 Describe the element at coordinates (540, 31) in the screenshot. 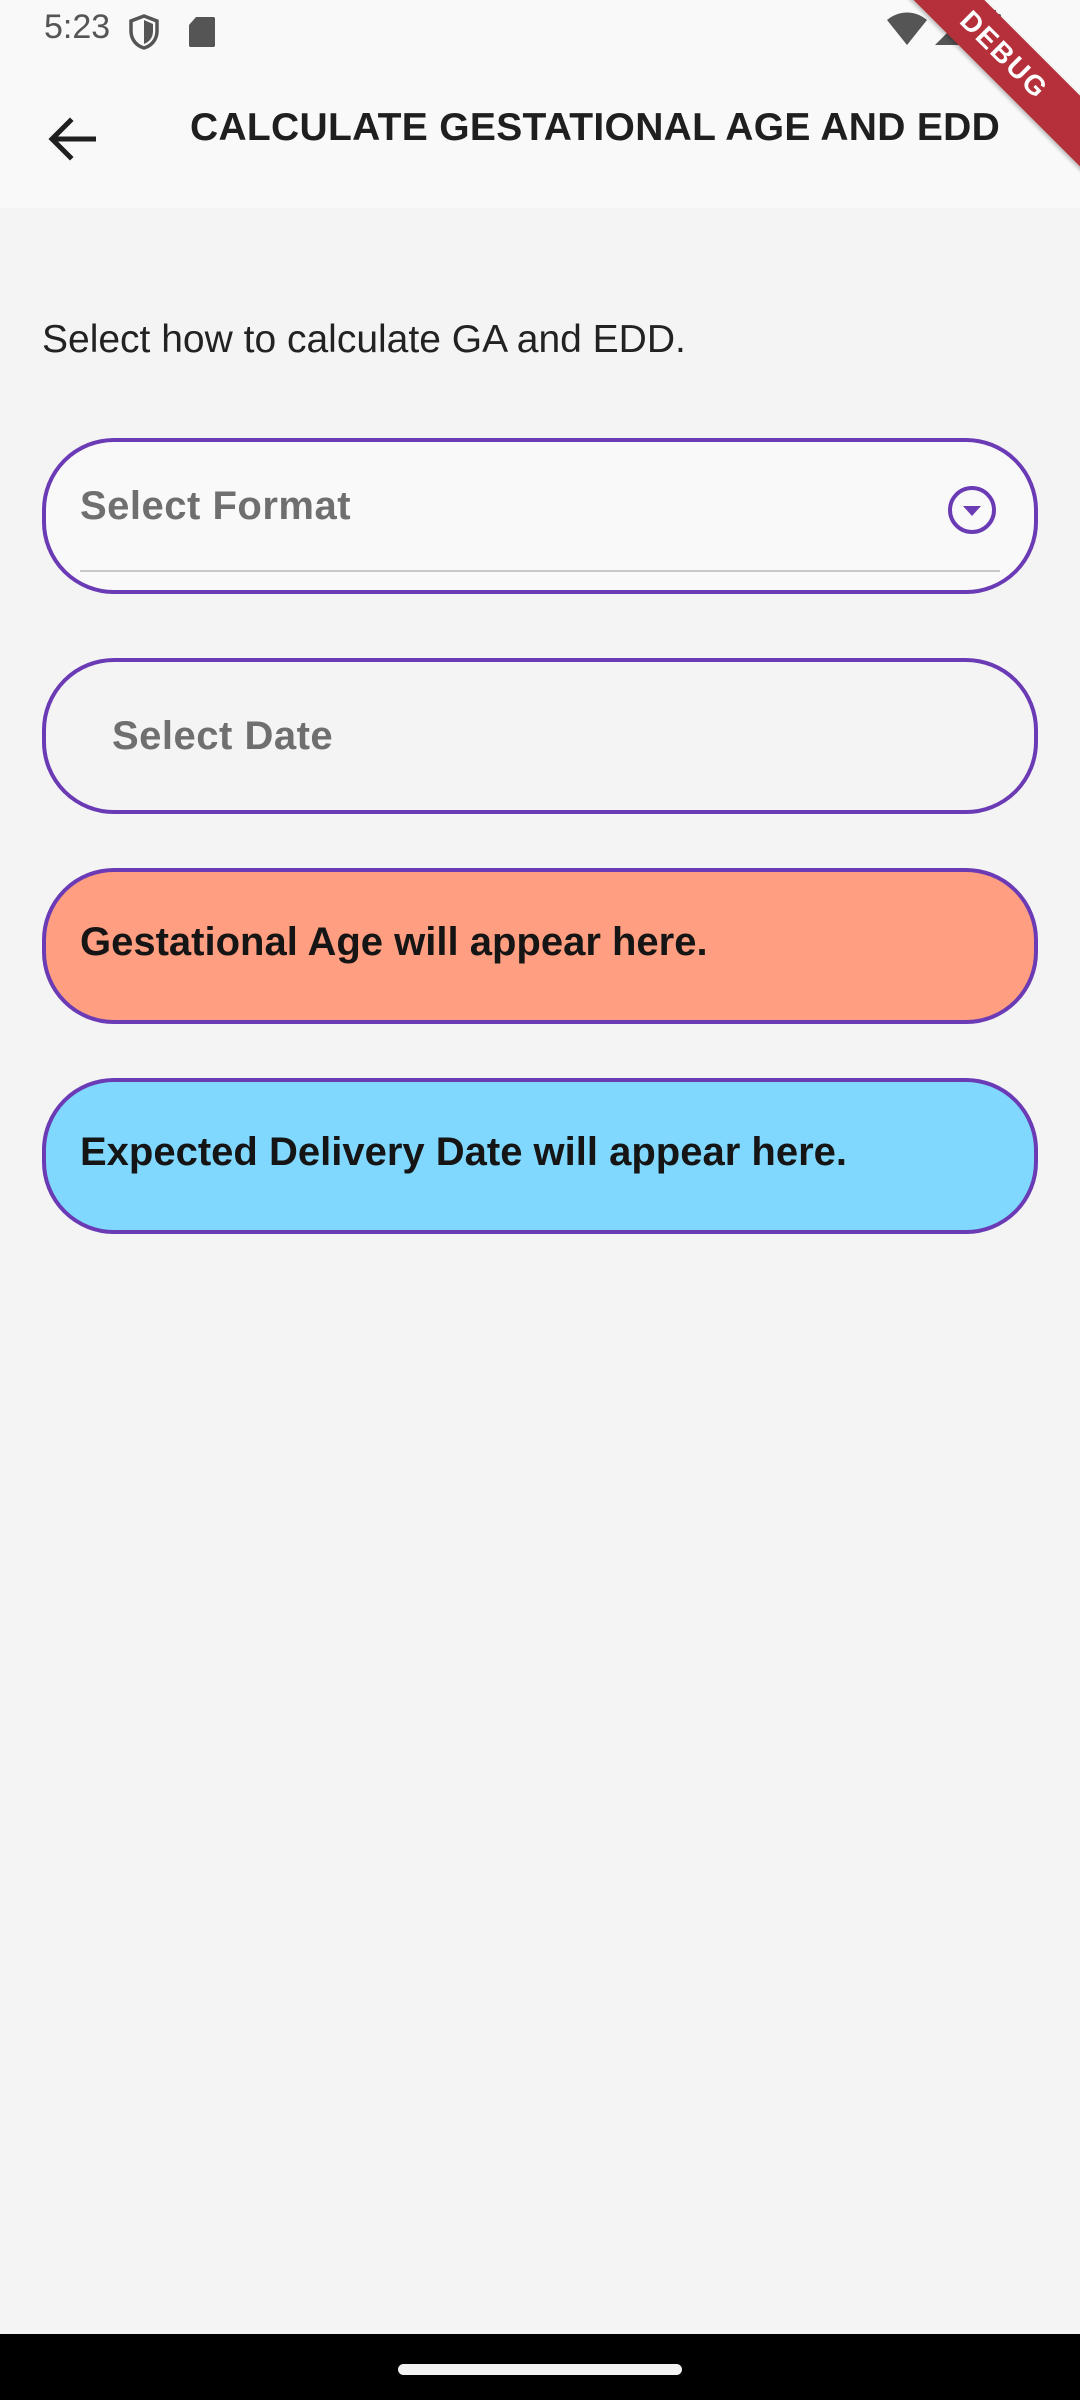

I see `status-bar: 5:23` at that location.